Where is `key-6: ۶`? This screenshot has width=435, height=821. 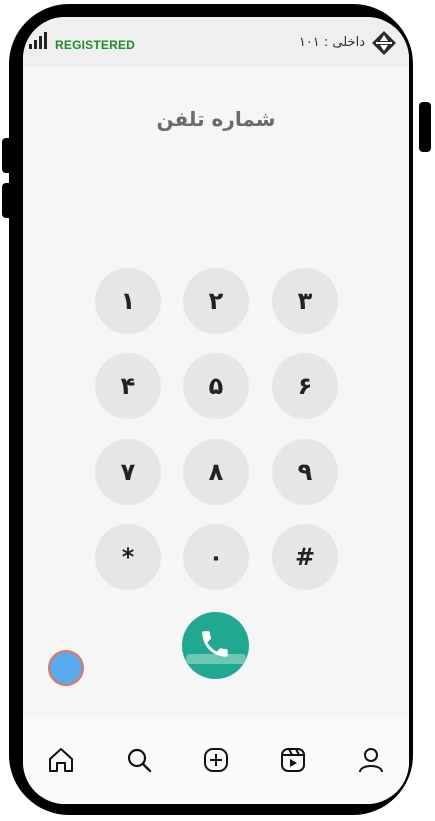
key-6: ۶ is located at coordinates (305, 386).